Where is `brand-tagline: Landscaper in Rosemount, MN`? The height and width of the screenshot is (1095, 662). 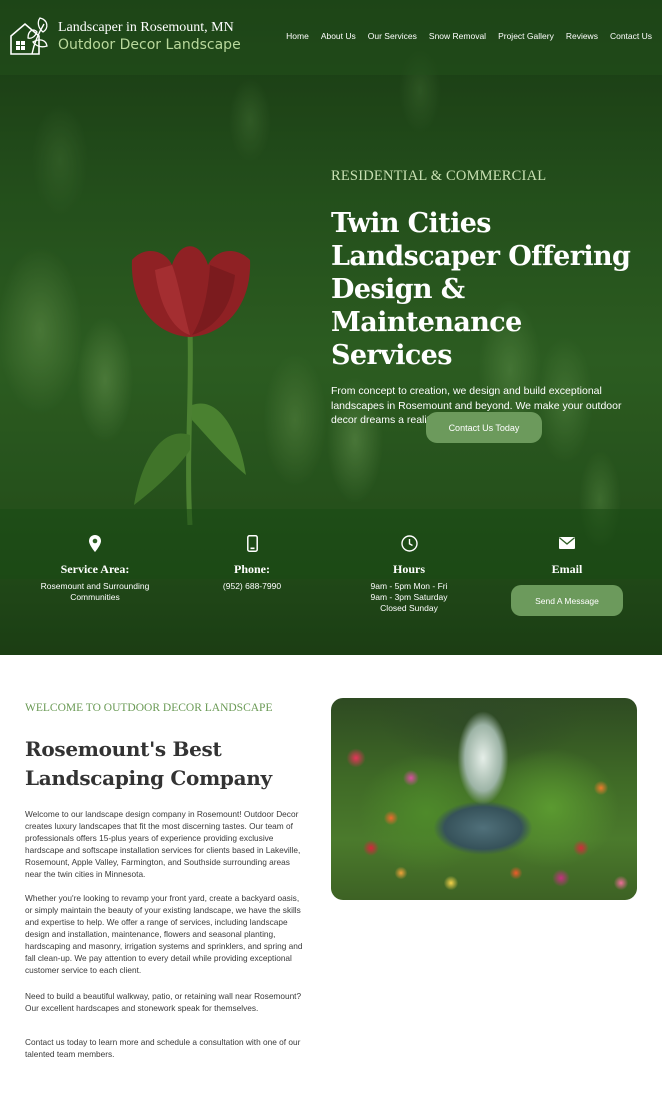 brand-tagline: Landscaper in Rosemount, MN is located at coordinates (146, 28).